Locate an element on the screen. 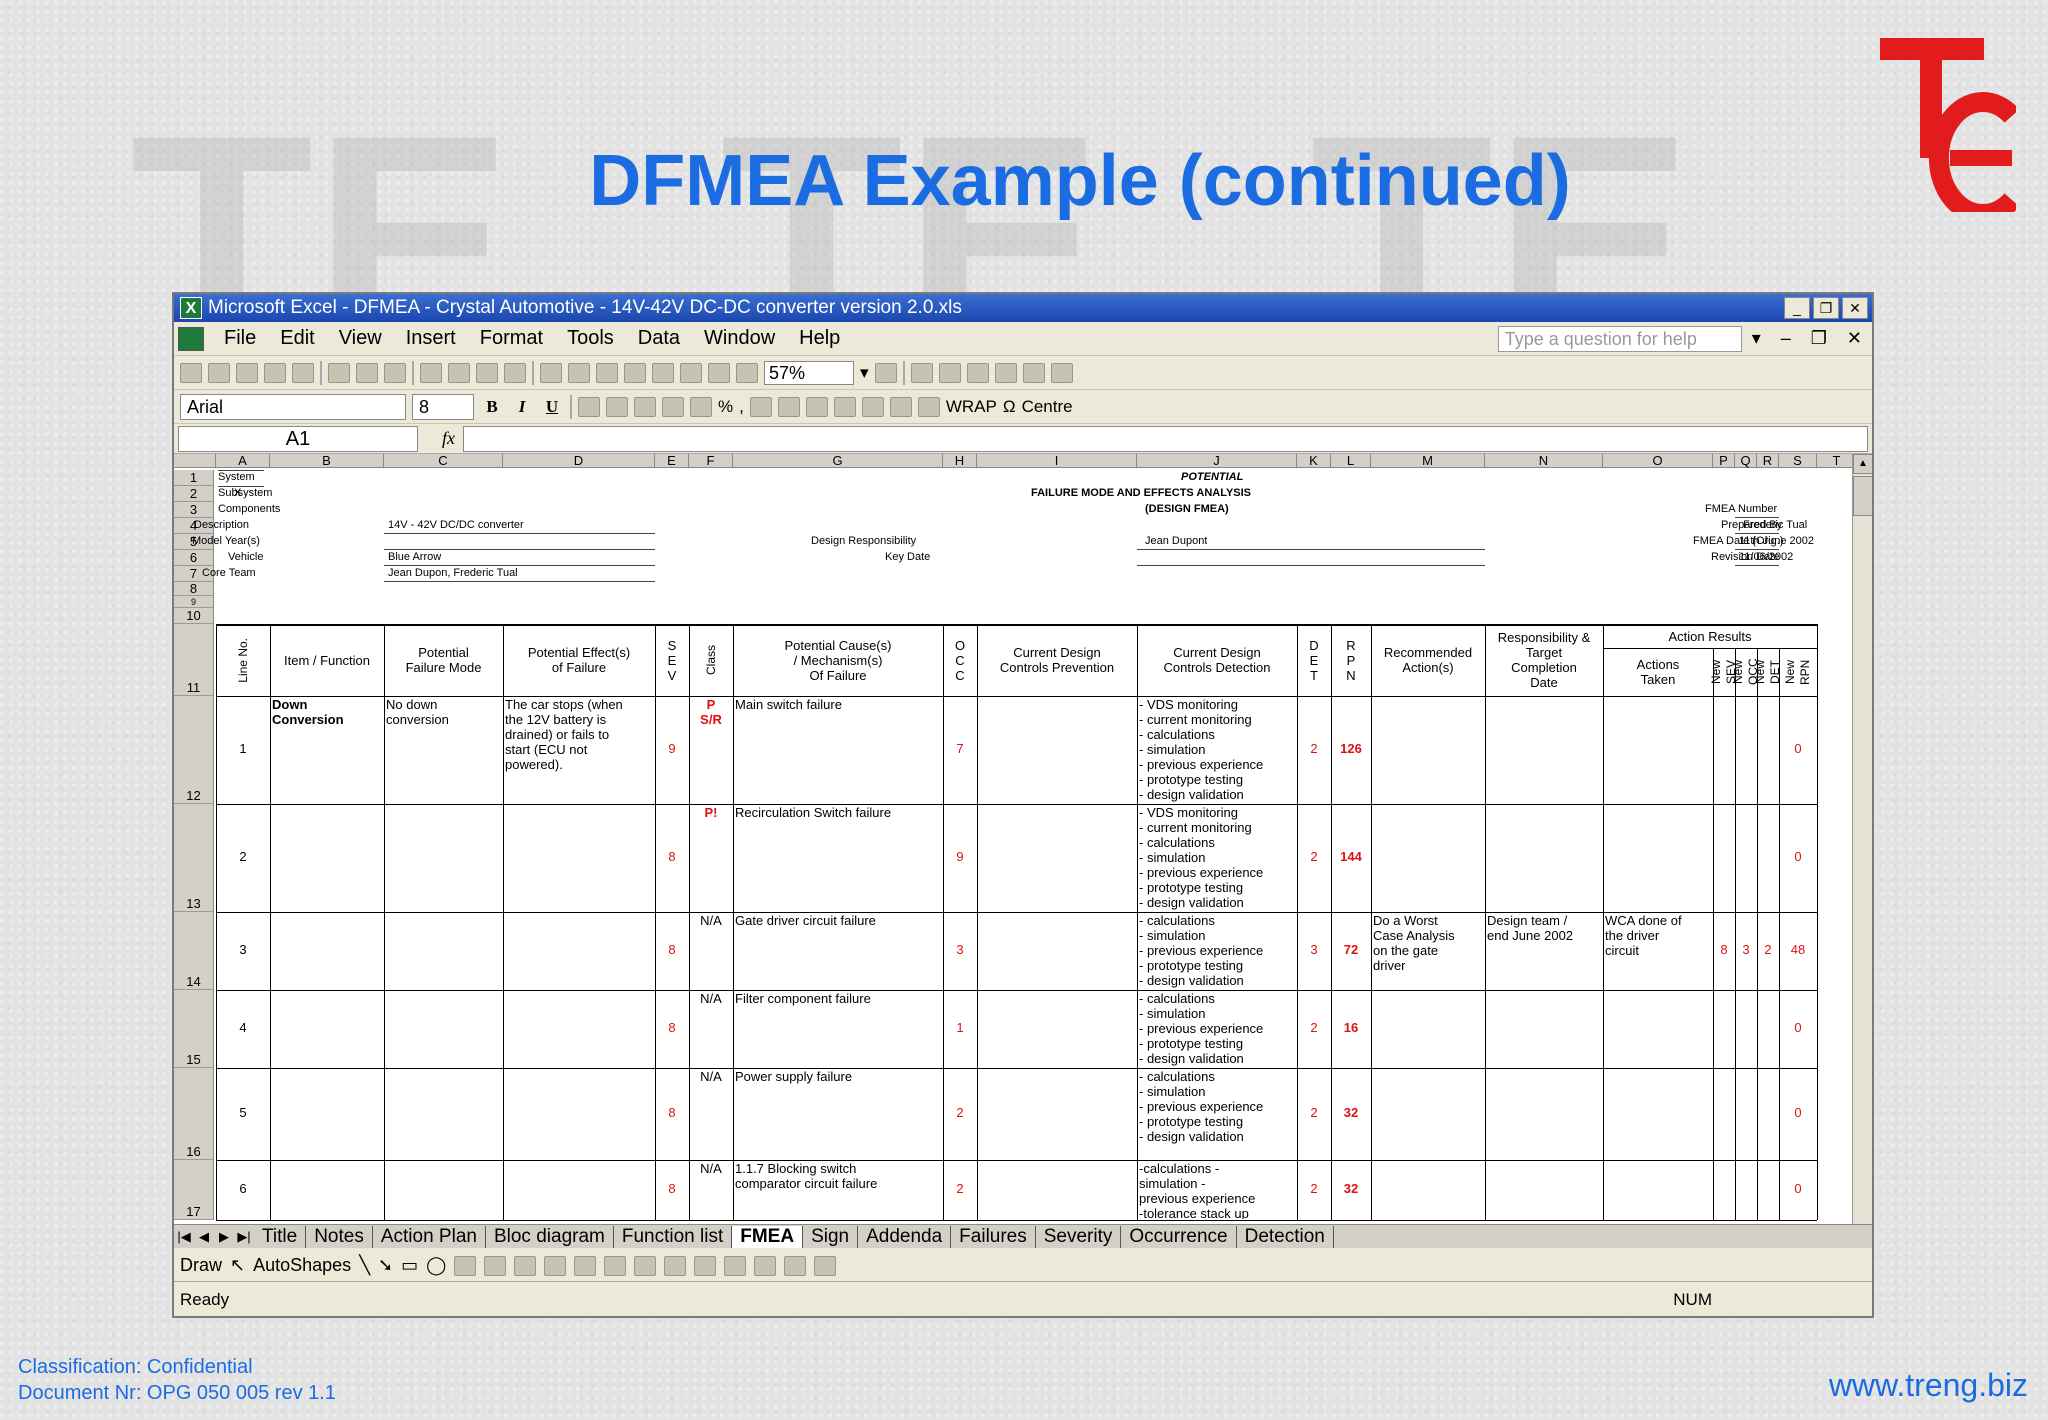  doc-restore-button: ❐ is located at coordinates (1819, 338).